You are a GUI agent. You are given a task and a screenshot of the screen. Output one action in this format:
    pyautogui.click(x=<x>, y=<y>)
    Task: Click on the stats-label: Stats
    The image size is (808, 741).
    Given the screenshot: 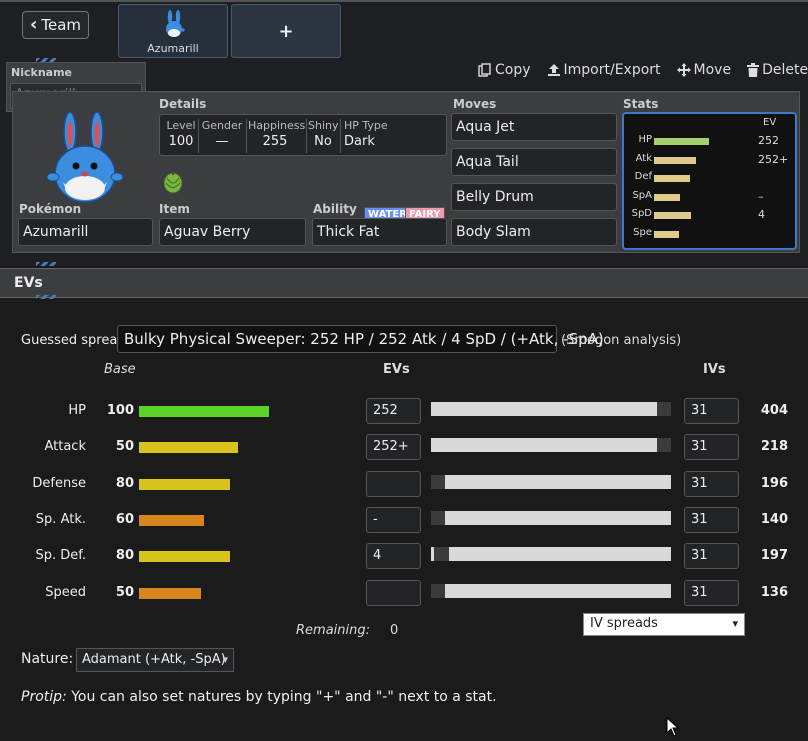 What is the action you would take?
    pyautogui.click(x=641, y=104)
    